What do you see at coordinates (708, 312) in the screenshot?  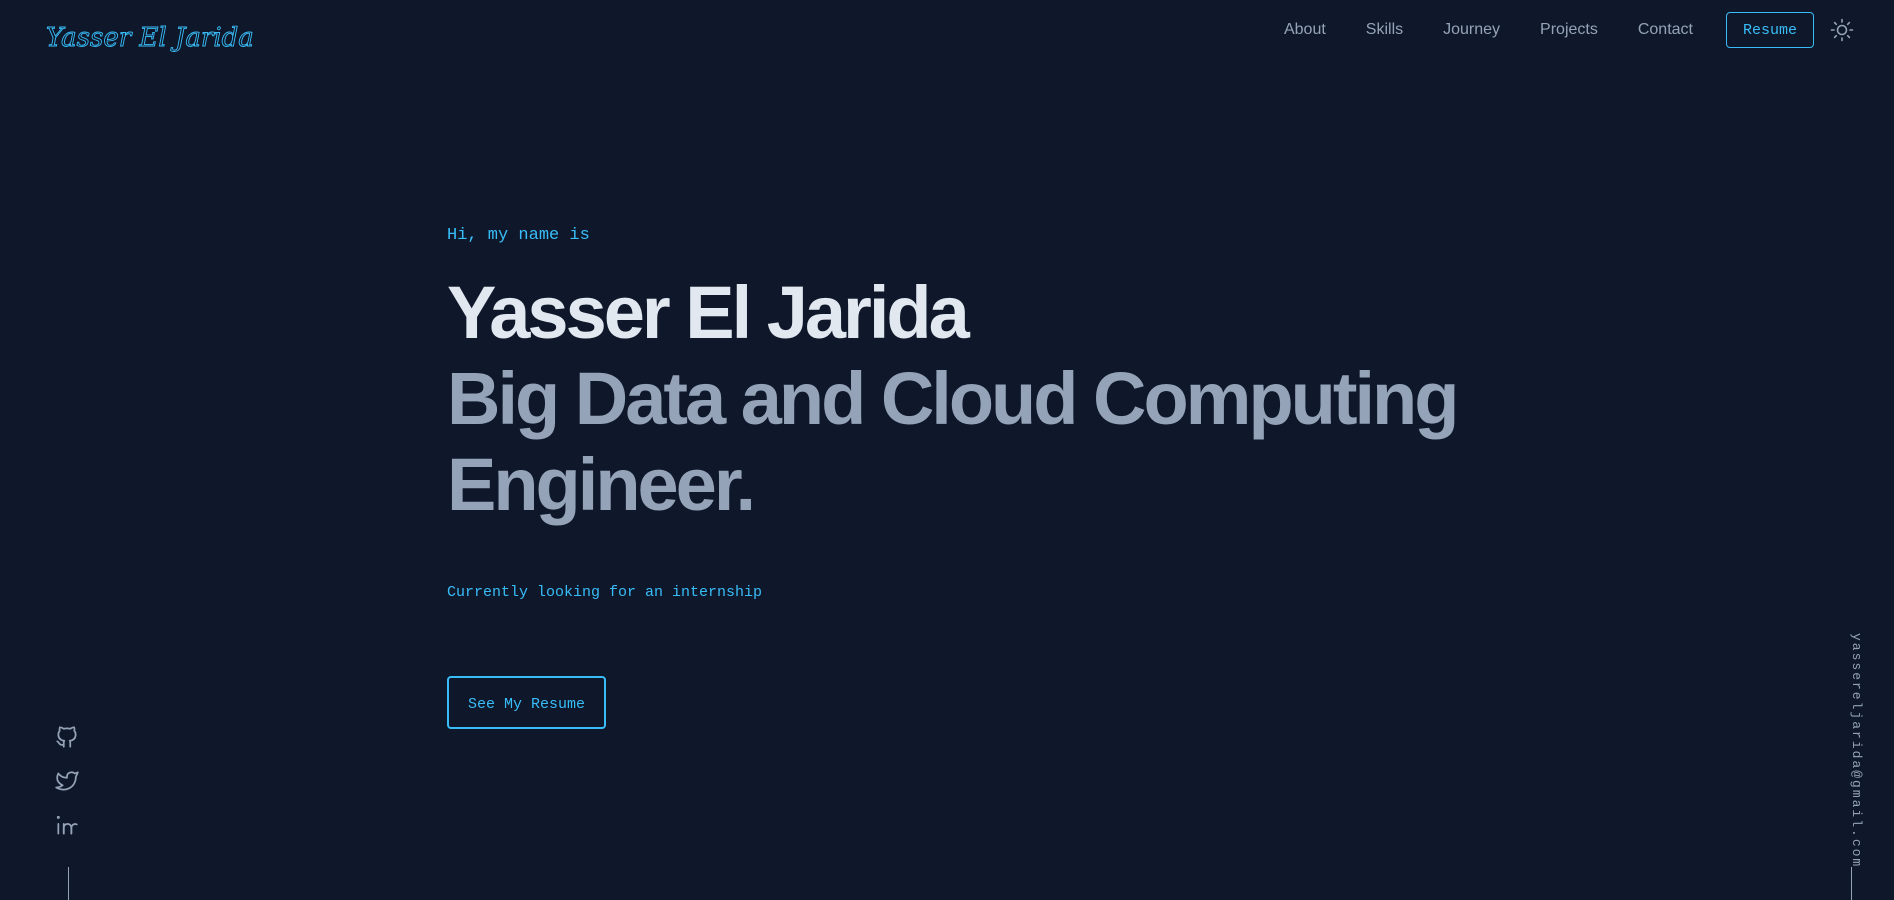 I see `hero-name: Yasser El Jarida` at bounding box center [708, 312].